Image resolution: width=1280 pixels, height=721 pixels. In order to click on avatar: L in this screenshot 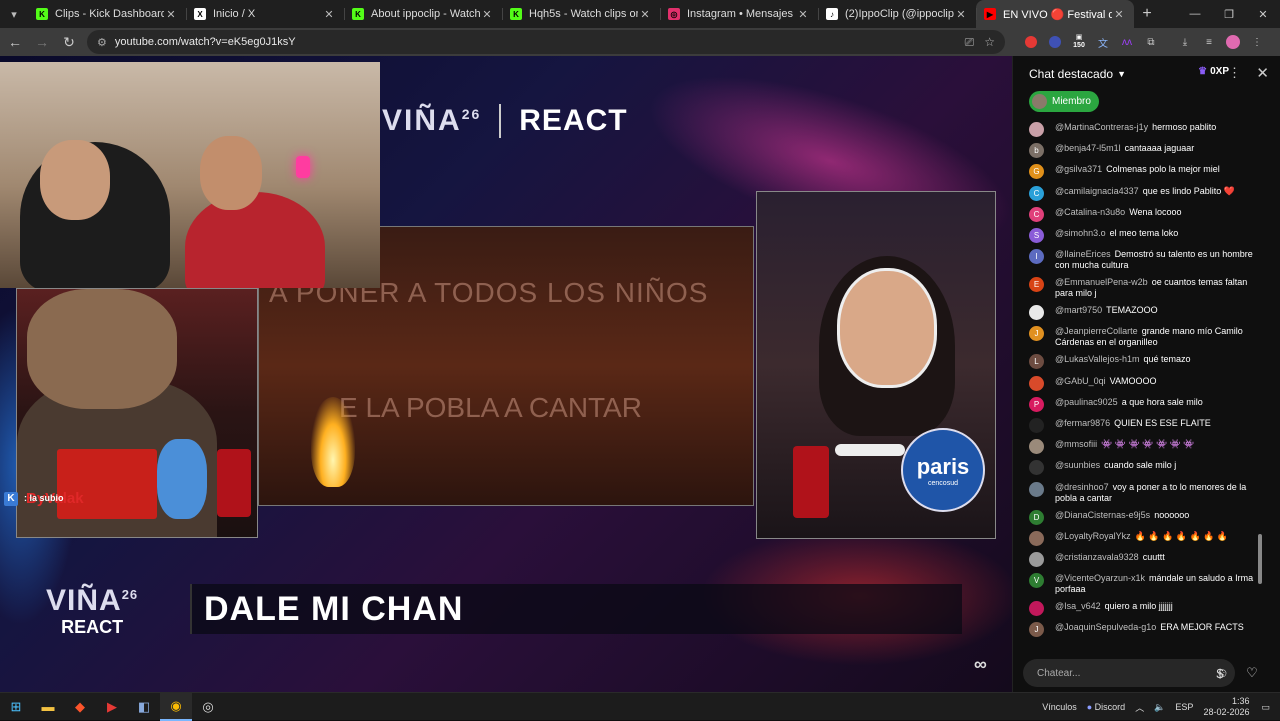, I will do `click(1036, 362)`.